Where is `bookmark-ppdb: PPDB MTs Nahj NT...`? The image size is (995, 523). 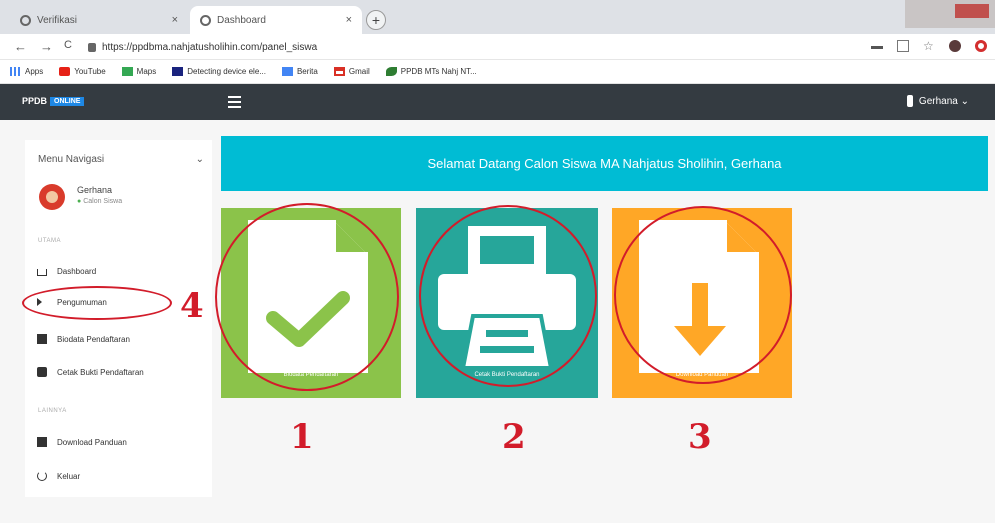 bookmark-ppdb: PPDB MTs Nahj NT... is located at coordinates (431, 71).